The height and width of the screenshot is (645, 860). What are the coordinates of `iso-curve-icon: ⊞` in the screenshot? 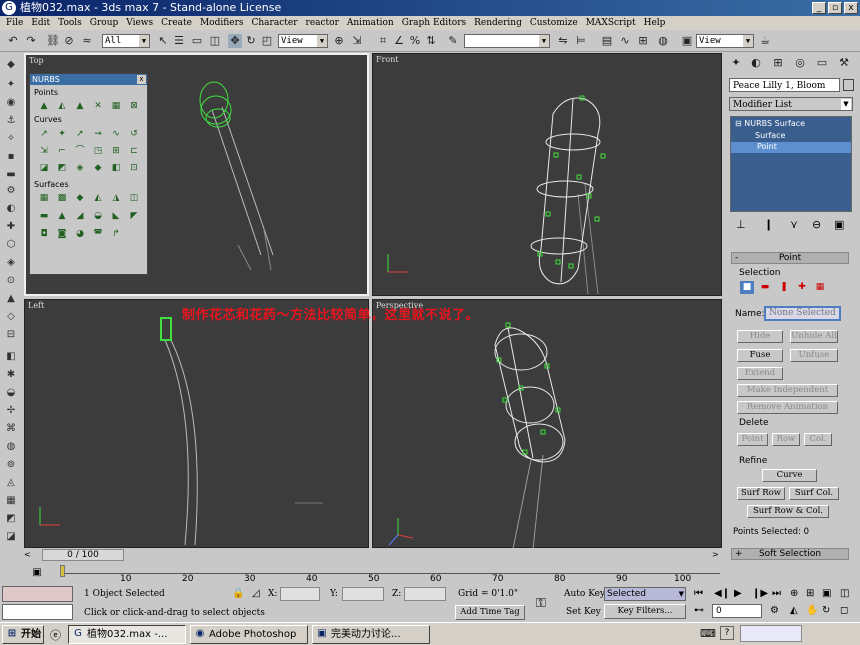 It's located at (116, 151).